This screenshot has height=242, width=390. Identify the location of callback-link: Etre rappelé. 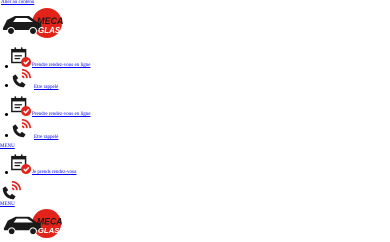
(34, 79).